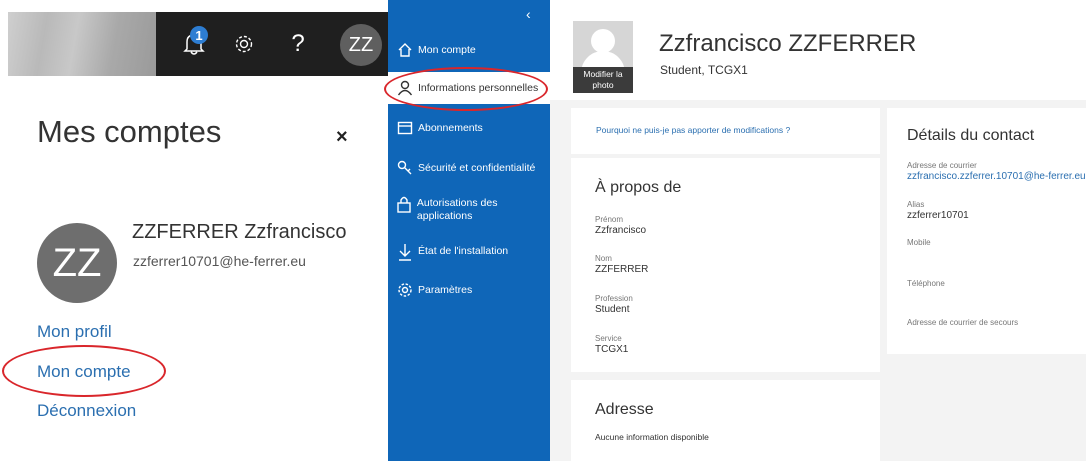  I want to click on avatar: ZZ, so click(77, 263).